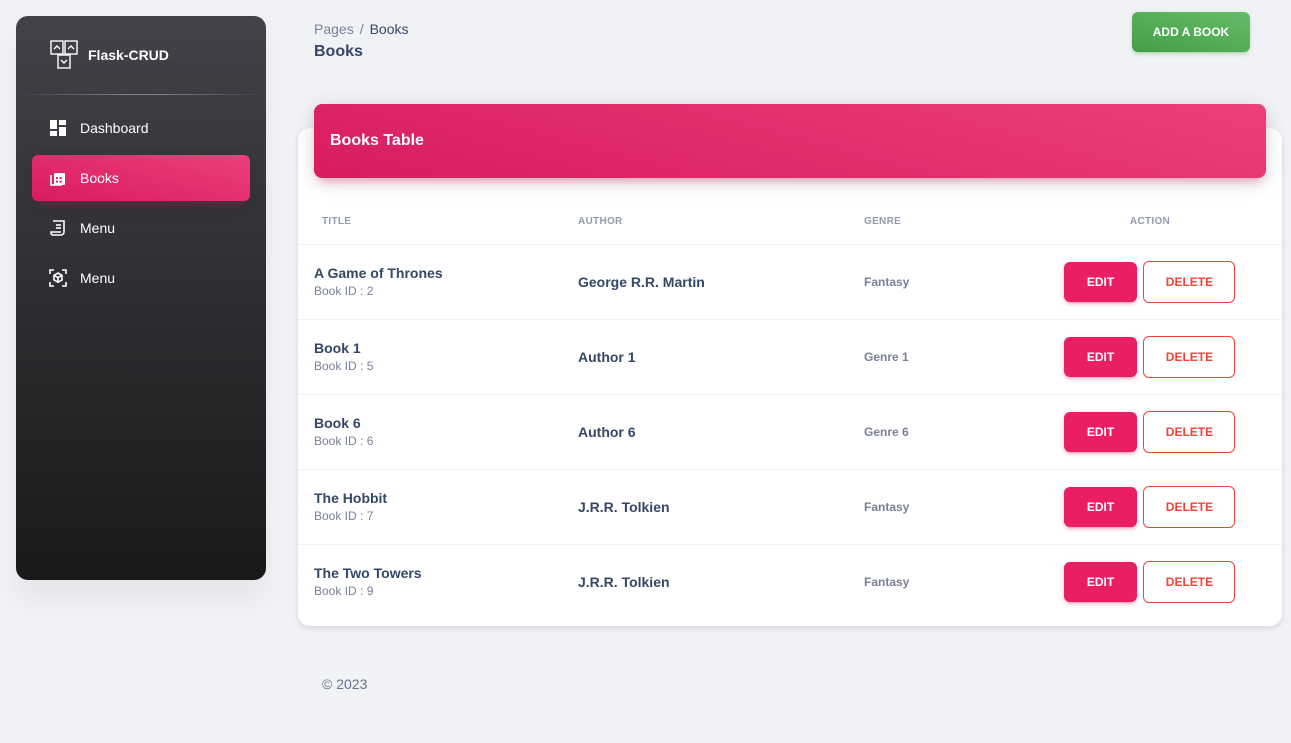  I want to click on book-title: The Hobbit, so click(351, 498).